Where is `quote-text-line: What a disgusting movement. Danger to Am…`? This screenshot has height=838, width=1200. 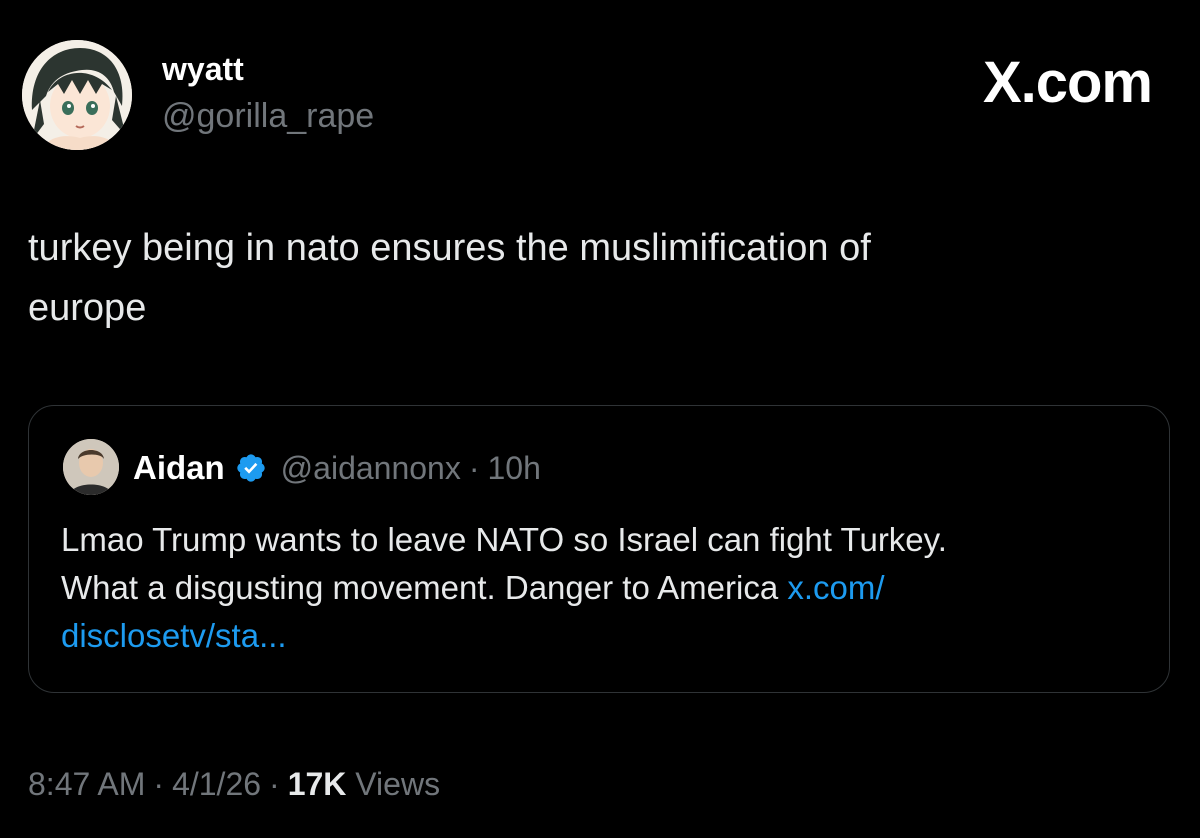
quote-text-line: What a disgusting movement. Danger to Am… is located at coordinates (606, 588).